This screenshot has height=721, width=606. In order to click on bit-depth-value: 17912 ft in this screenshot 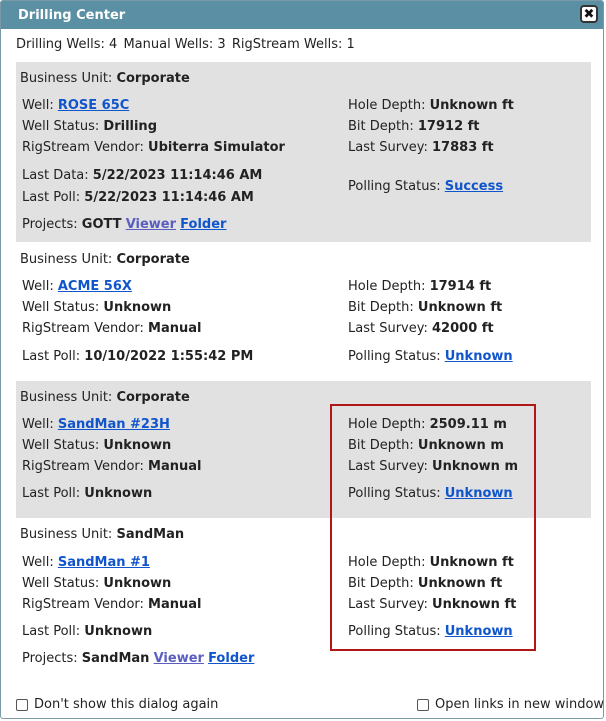, I will do `click(448, 126)`.